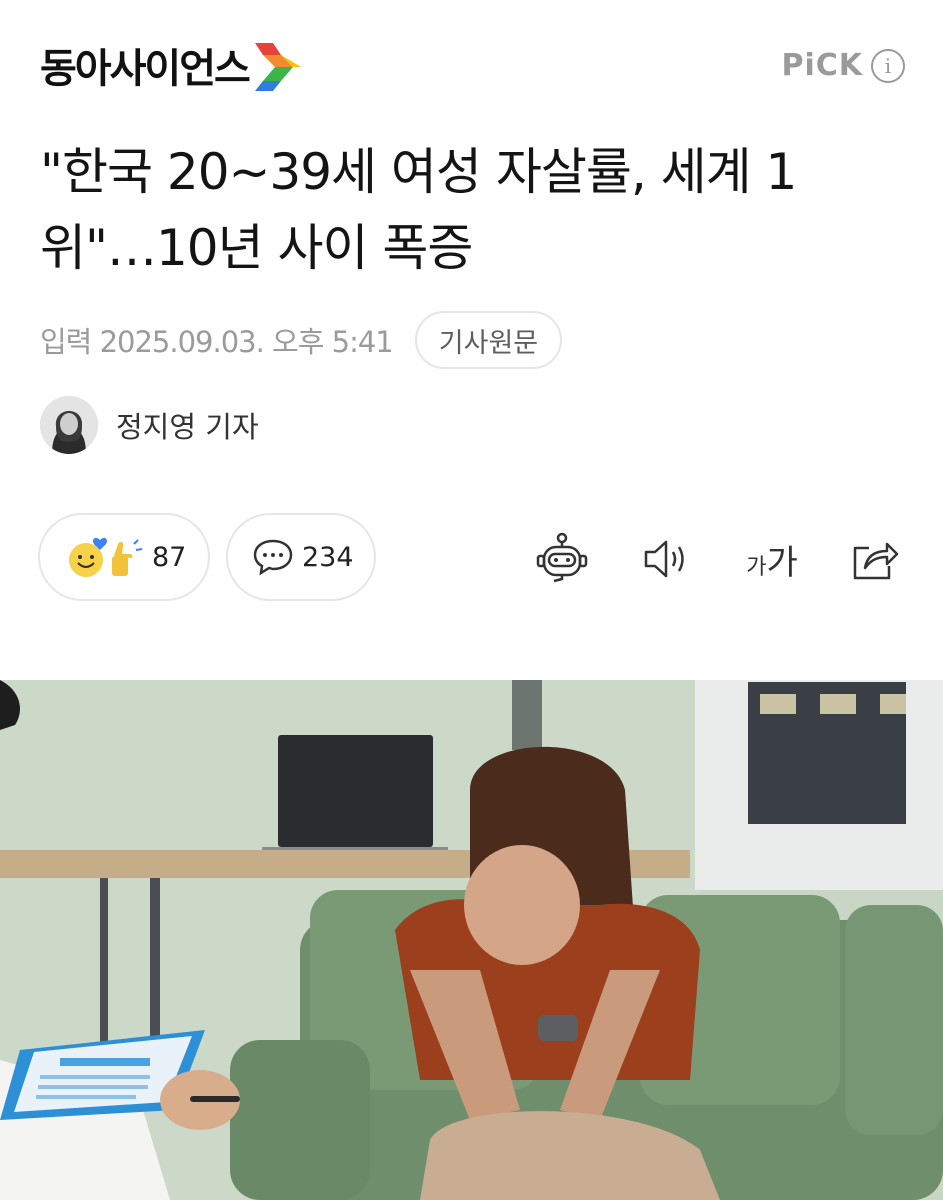  What do you see at coordinates (169, 557) in the screenshot?
I see `reaction-count: 87` at bounding box center [169, 557].